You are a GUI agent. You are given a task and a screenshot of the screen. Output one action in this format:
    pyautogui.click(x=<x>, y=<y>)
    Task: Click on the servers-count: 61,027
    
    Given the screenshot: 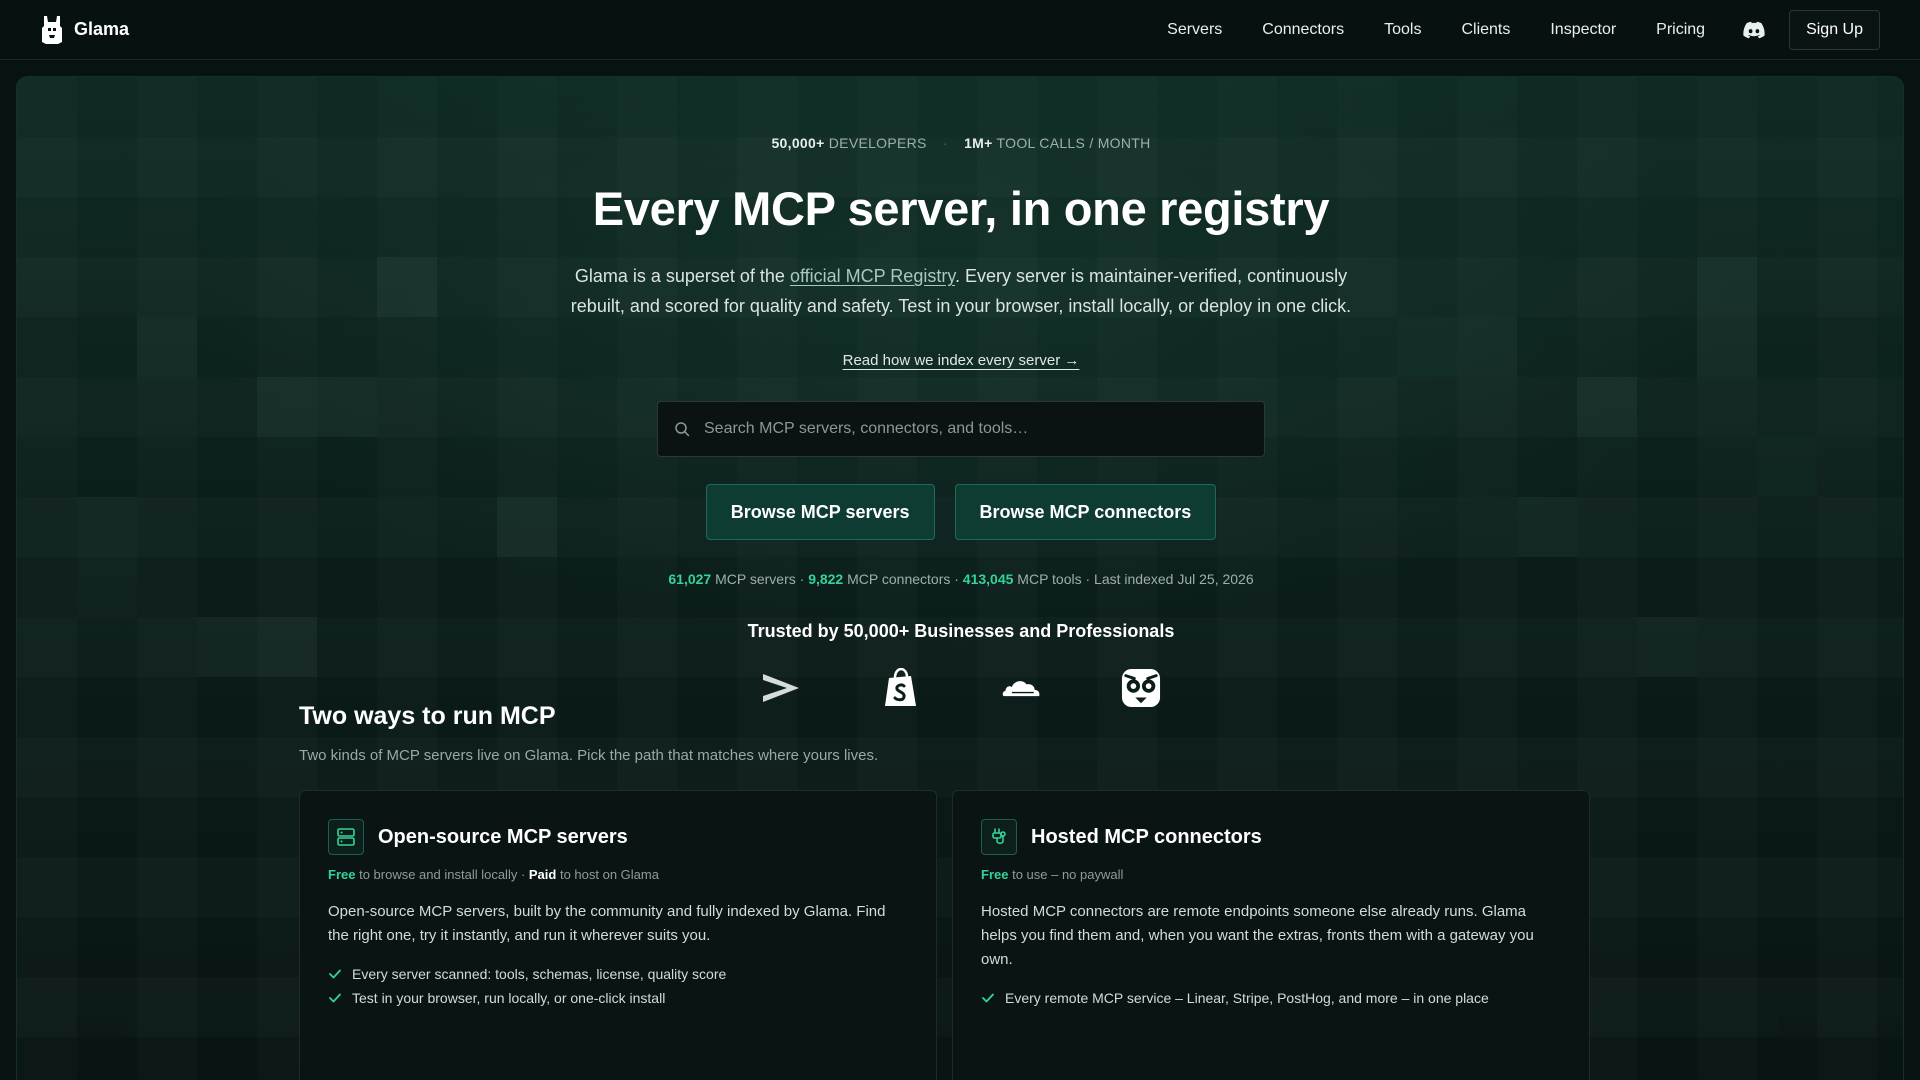 What is the action you would take?
    pyautogui.click(x=690, y=579)
    